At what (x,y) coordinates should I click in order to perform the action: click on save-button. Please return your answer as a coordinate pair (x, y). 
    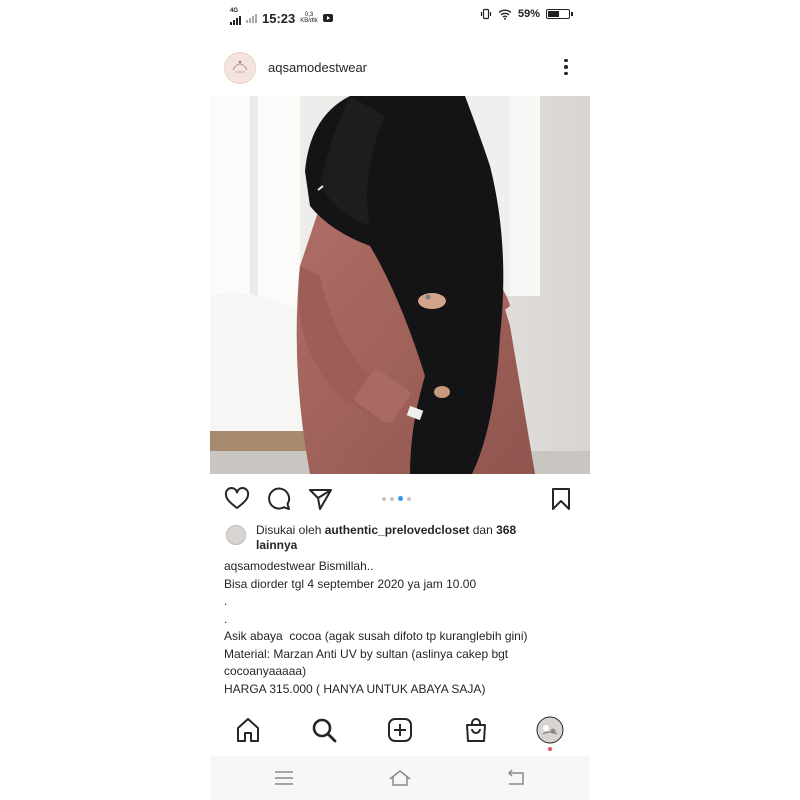
    Looking at the image, I should click on (561, 499).